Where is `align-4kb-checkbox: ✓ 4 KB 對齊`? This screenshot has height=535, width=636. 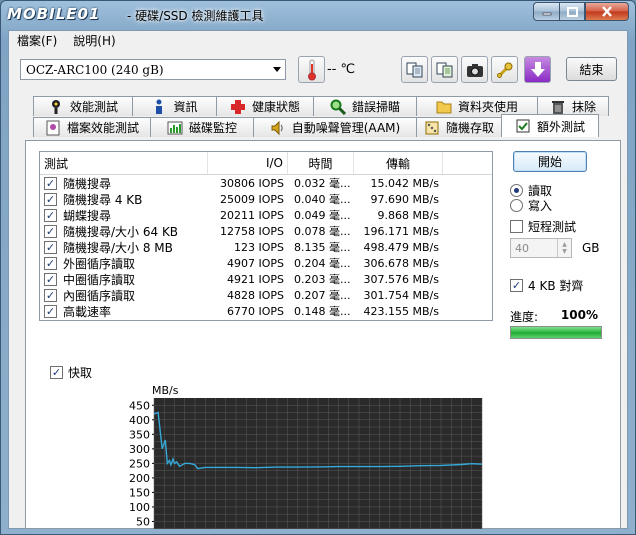
align-4kb-checkbox: ✓ 4 KB 對齊 is located at coordinates (546, 285).